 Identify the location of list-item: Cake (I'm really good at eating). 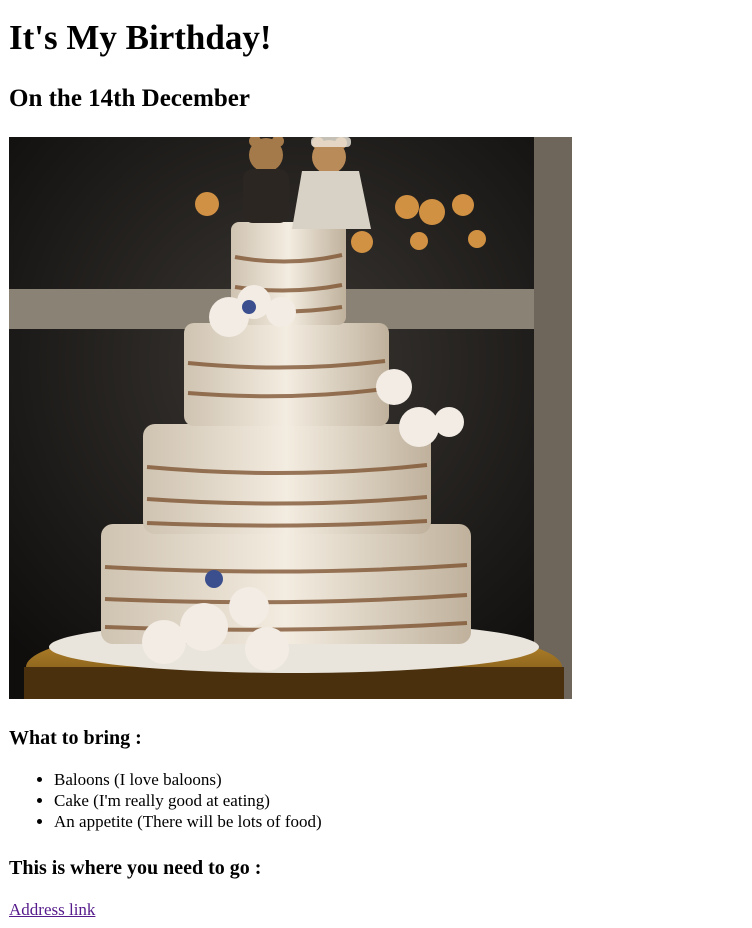
(188, 800).